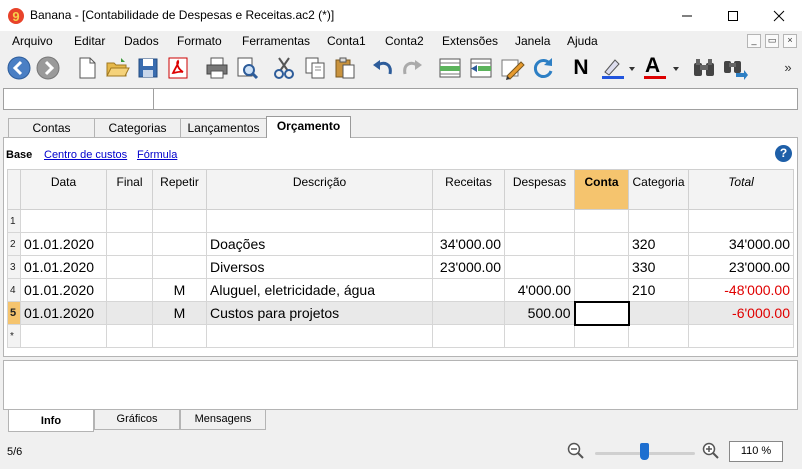 Image resolution: width=802 pixels, height=469 pixels. Describe the element at coordinates (32, 41) in the screenshot. I see `menu-arquivo: Arquivo` at that location.